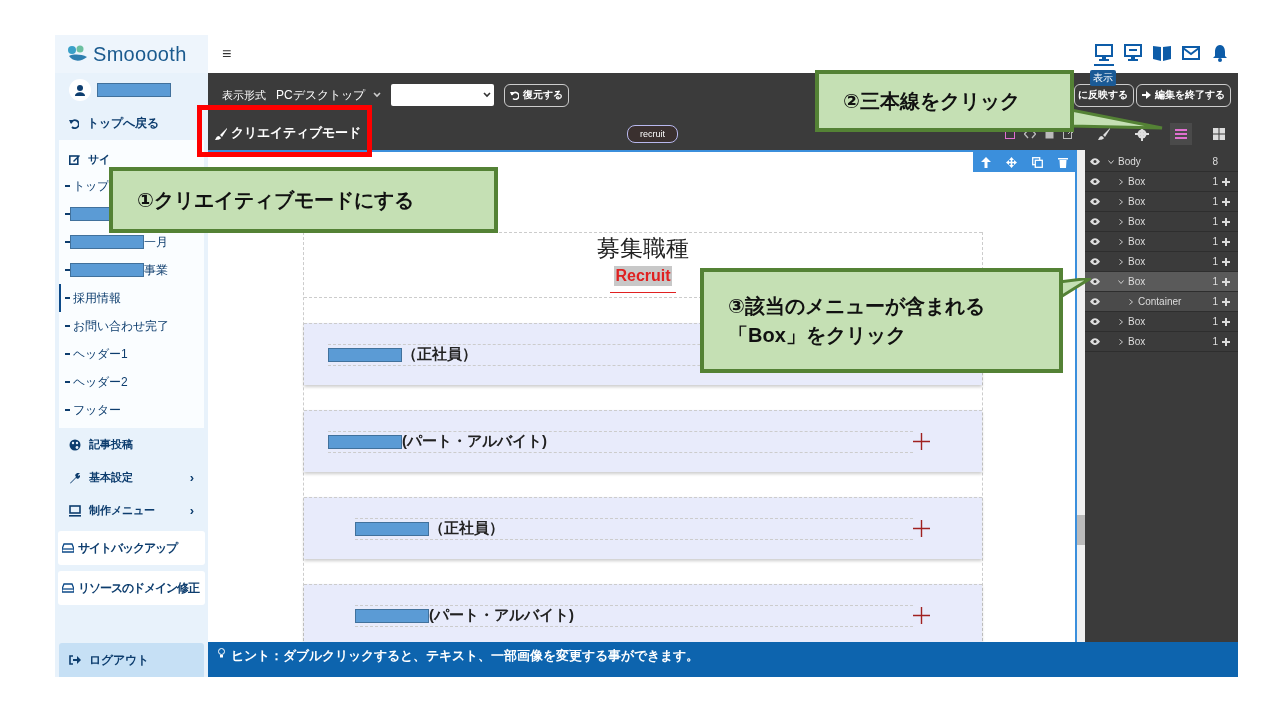 Image resolution: width=1280 pixels, height=720 pixels. I want to click on panel-tab, so click(1180, 133).